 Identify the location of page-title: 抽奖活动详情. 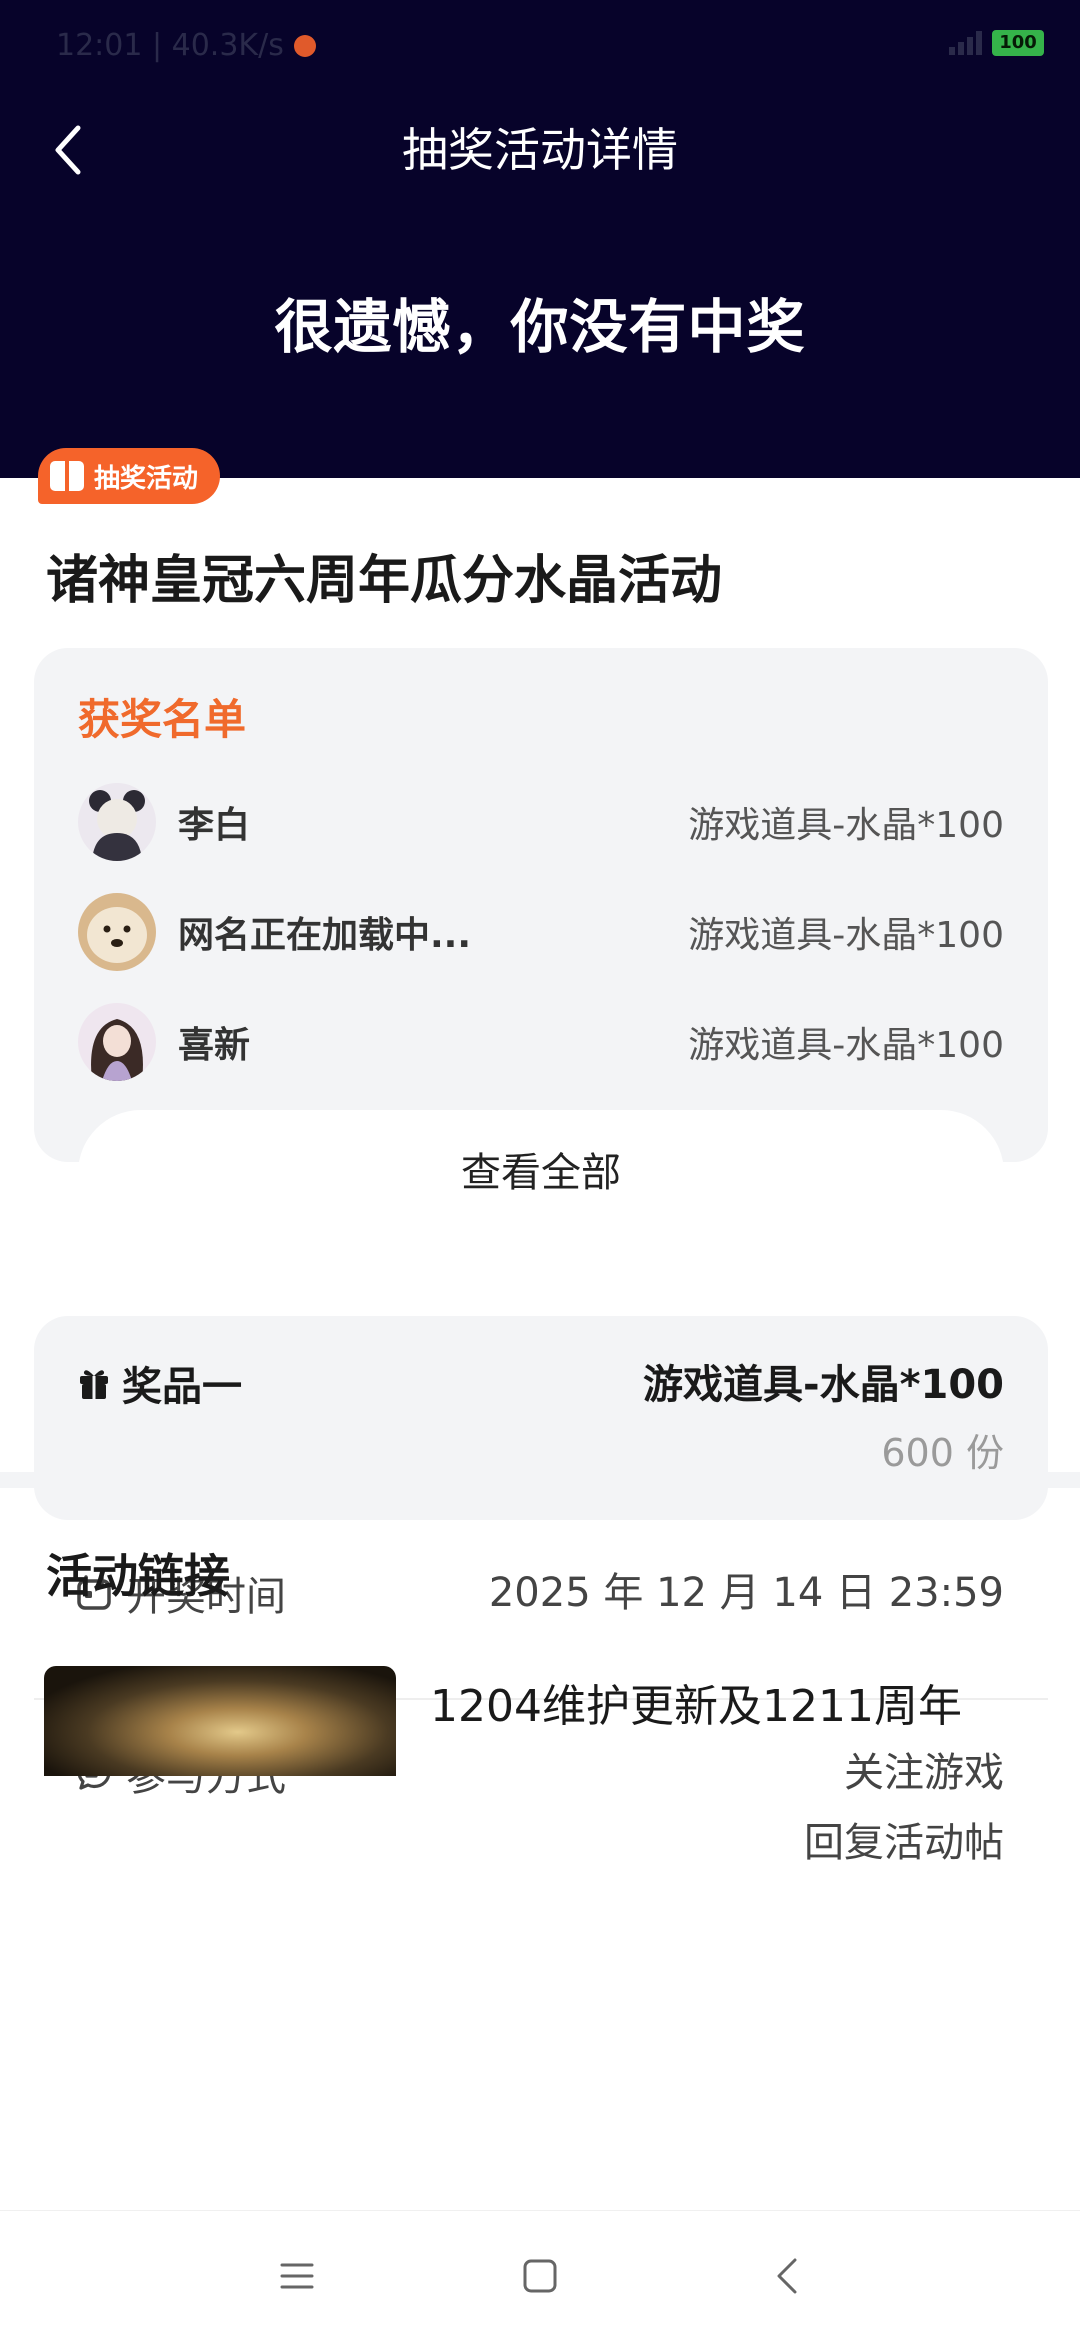
(540, 150).